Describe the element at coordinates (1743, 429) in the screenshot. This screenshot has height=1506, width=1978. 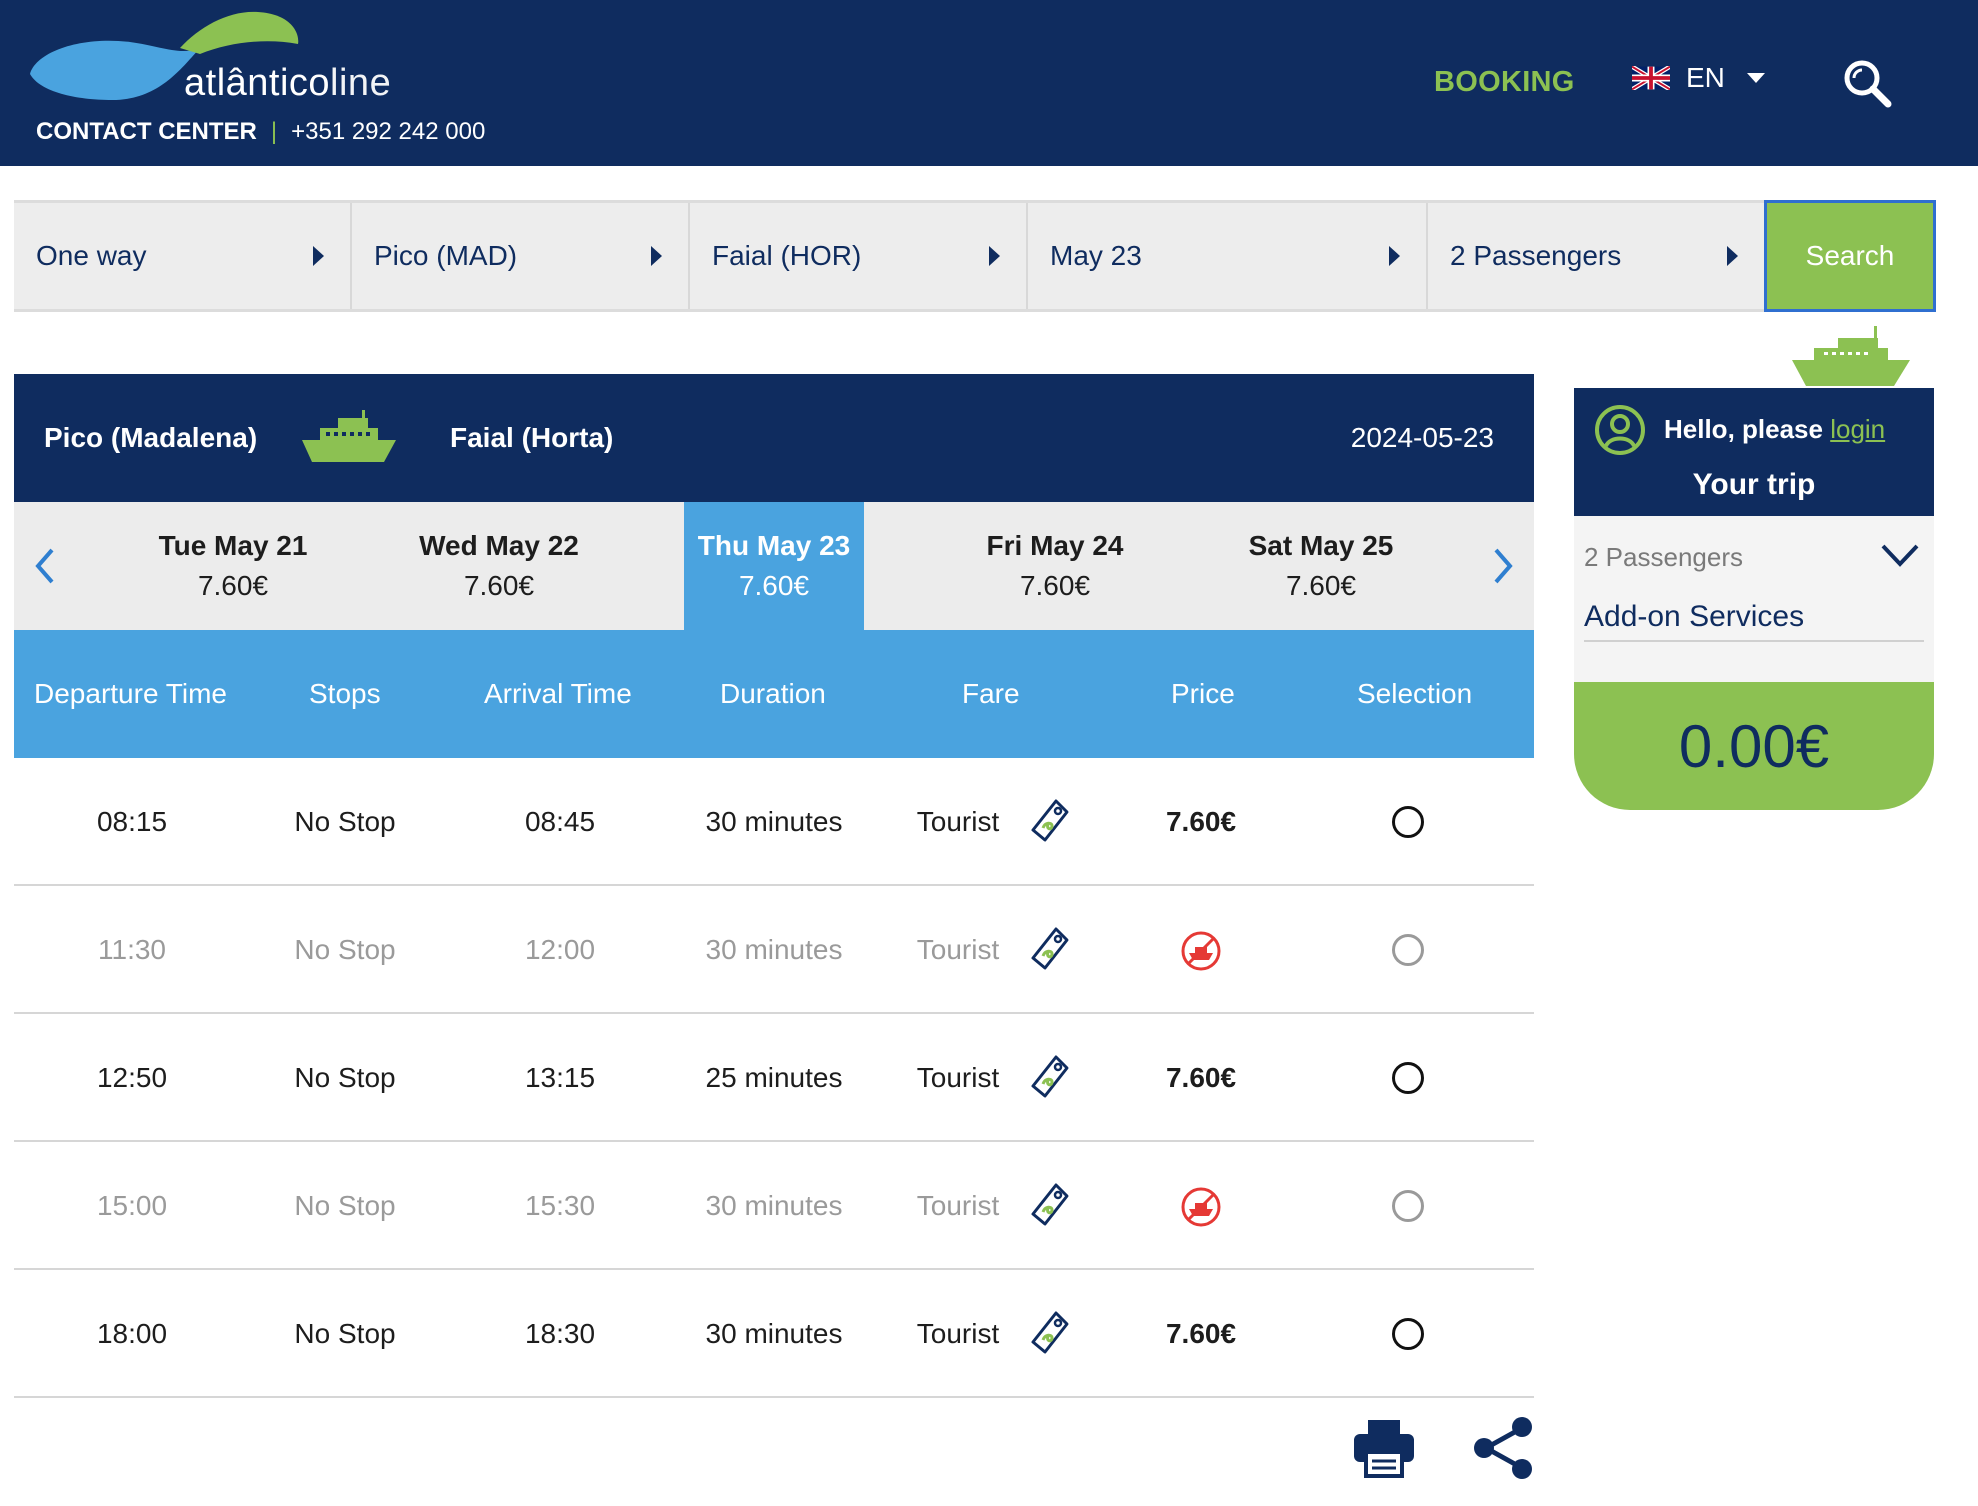
I see `greeting-text: Hello, please` at that location.